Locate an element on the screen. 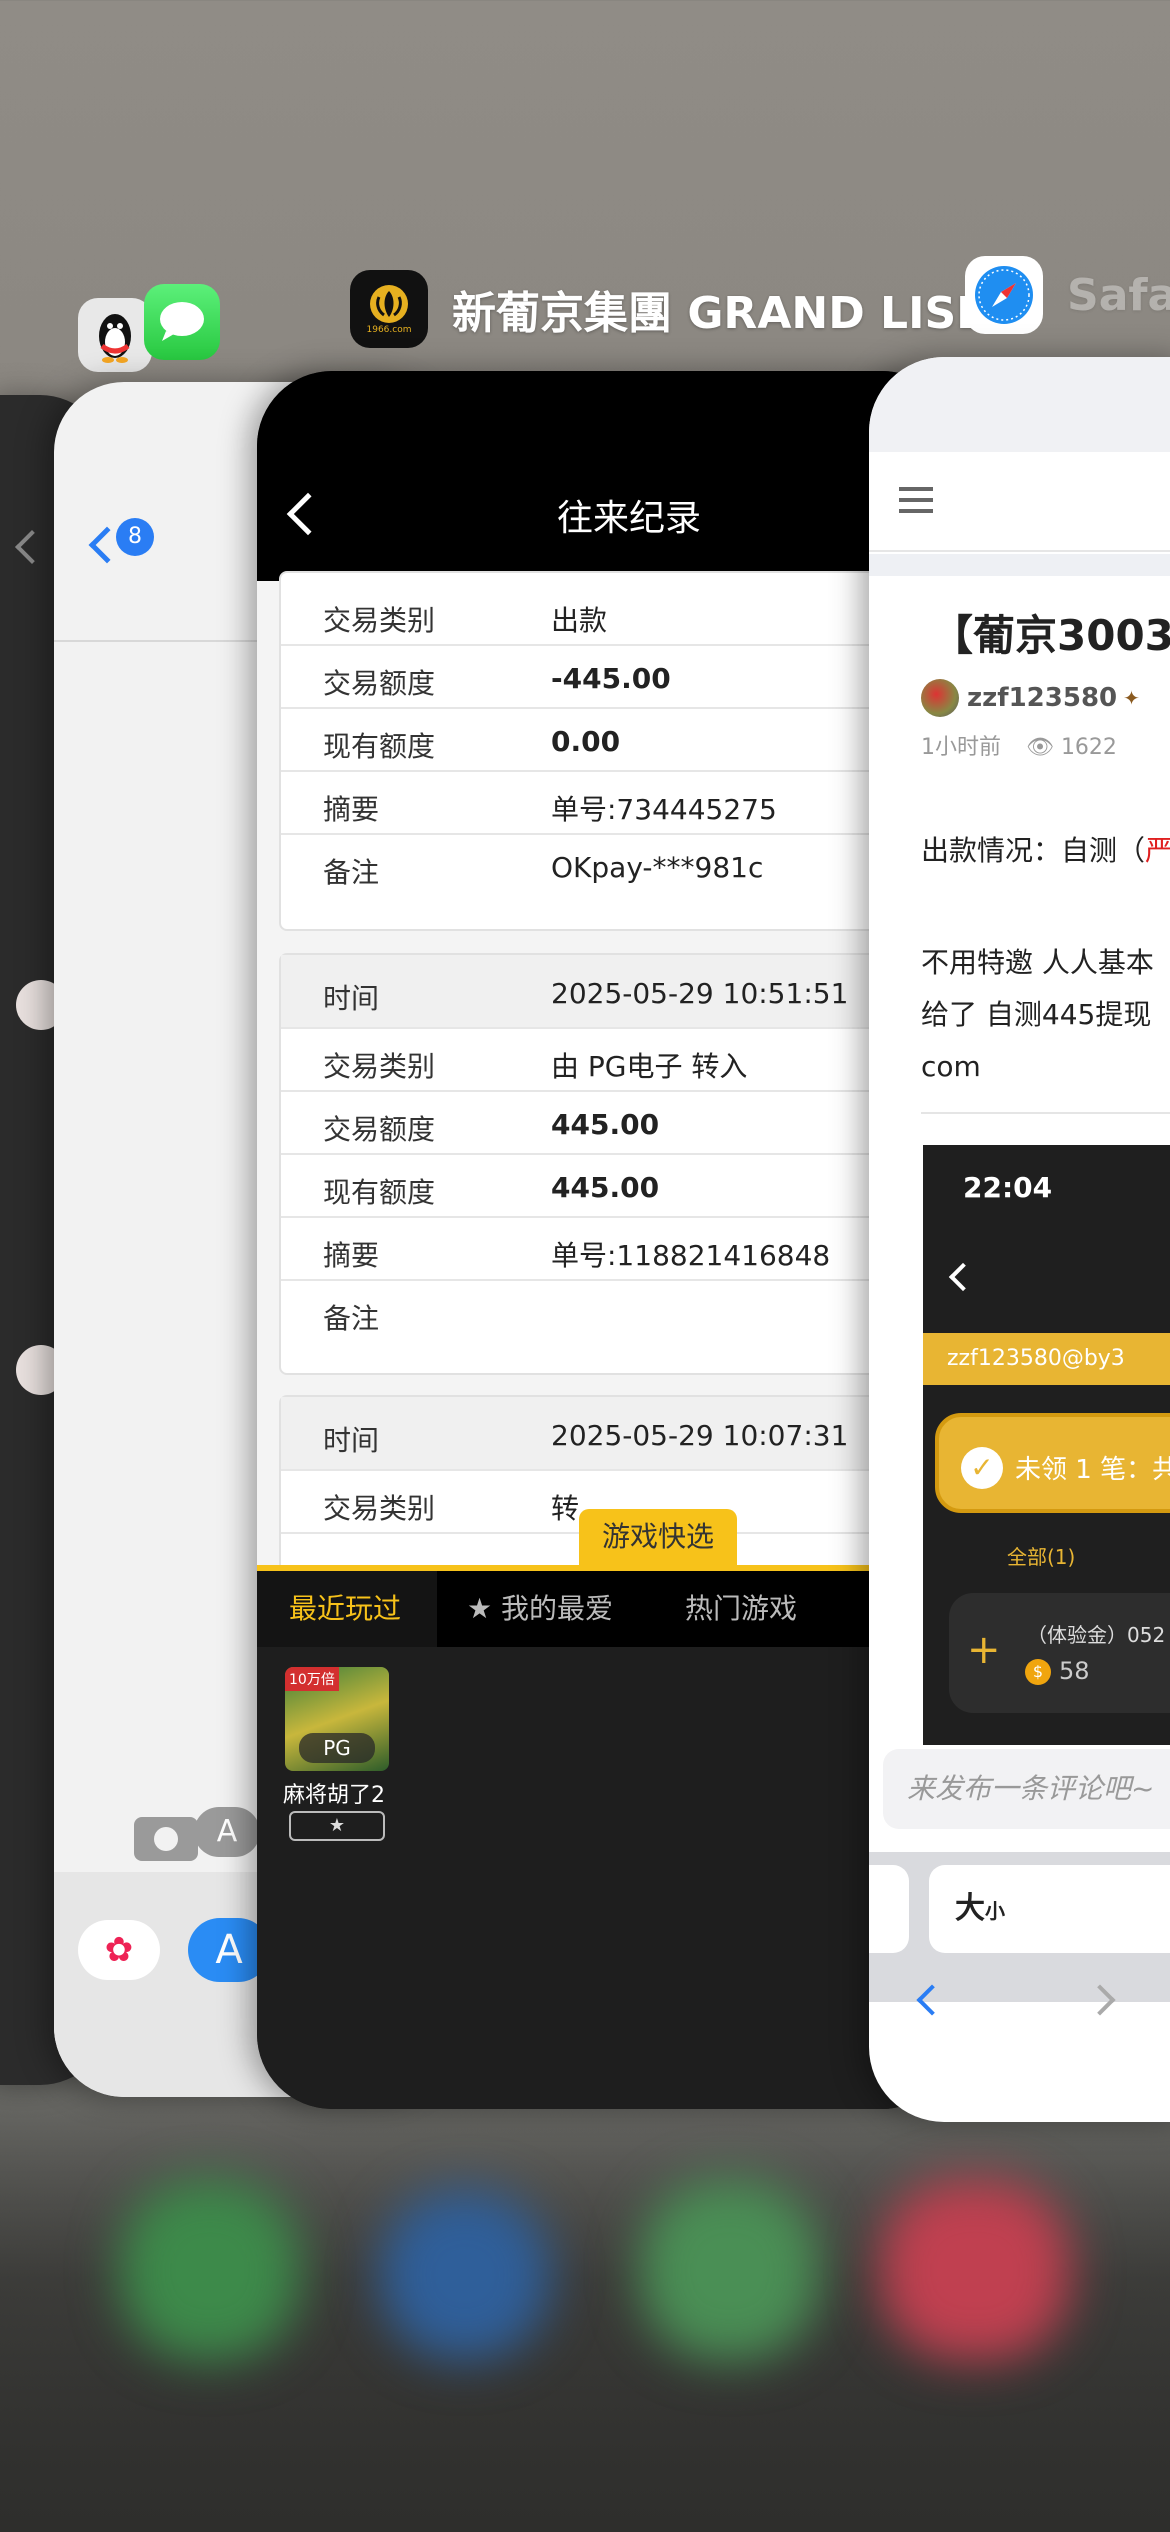  grand-lisboa-app-header: 1966.com 新葡京集團 GRAND LISB.. is located at coordinates (686, 309).